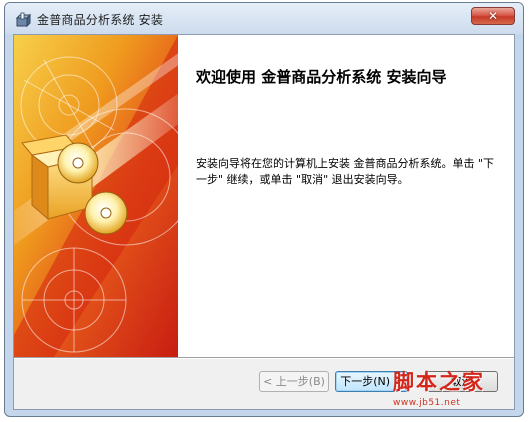 Image resolution: width=529 pixels, height=422 pixels. What do you see at coordinates (439, 381) in the screenshot?
I see `watermark-text: 脚本之家` at bounding box center [439, 381].